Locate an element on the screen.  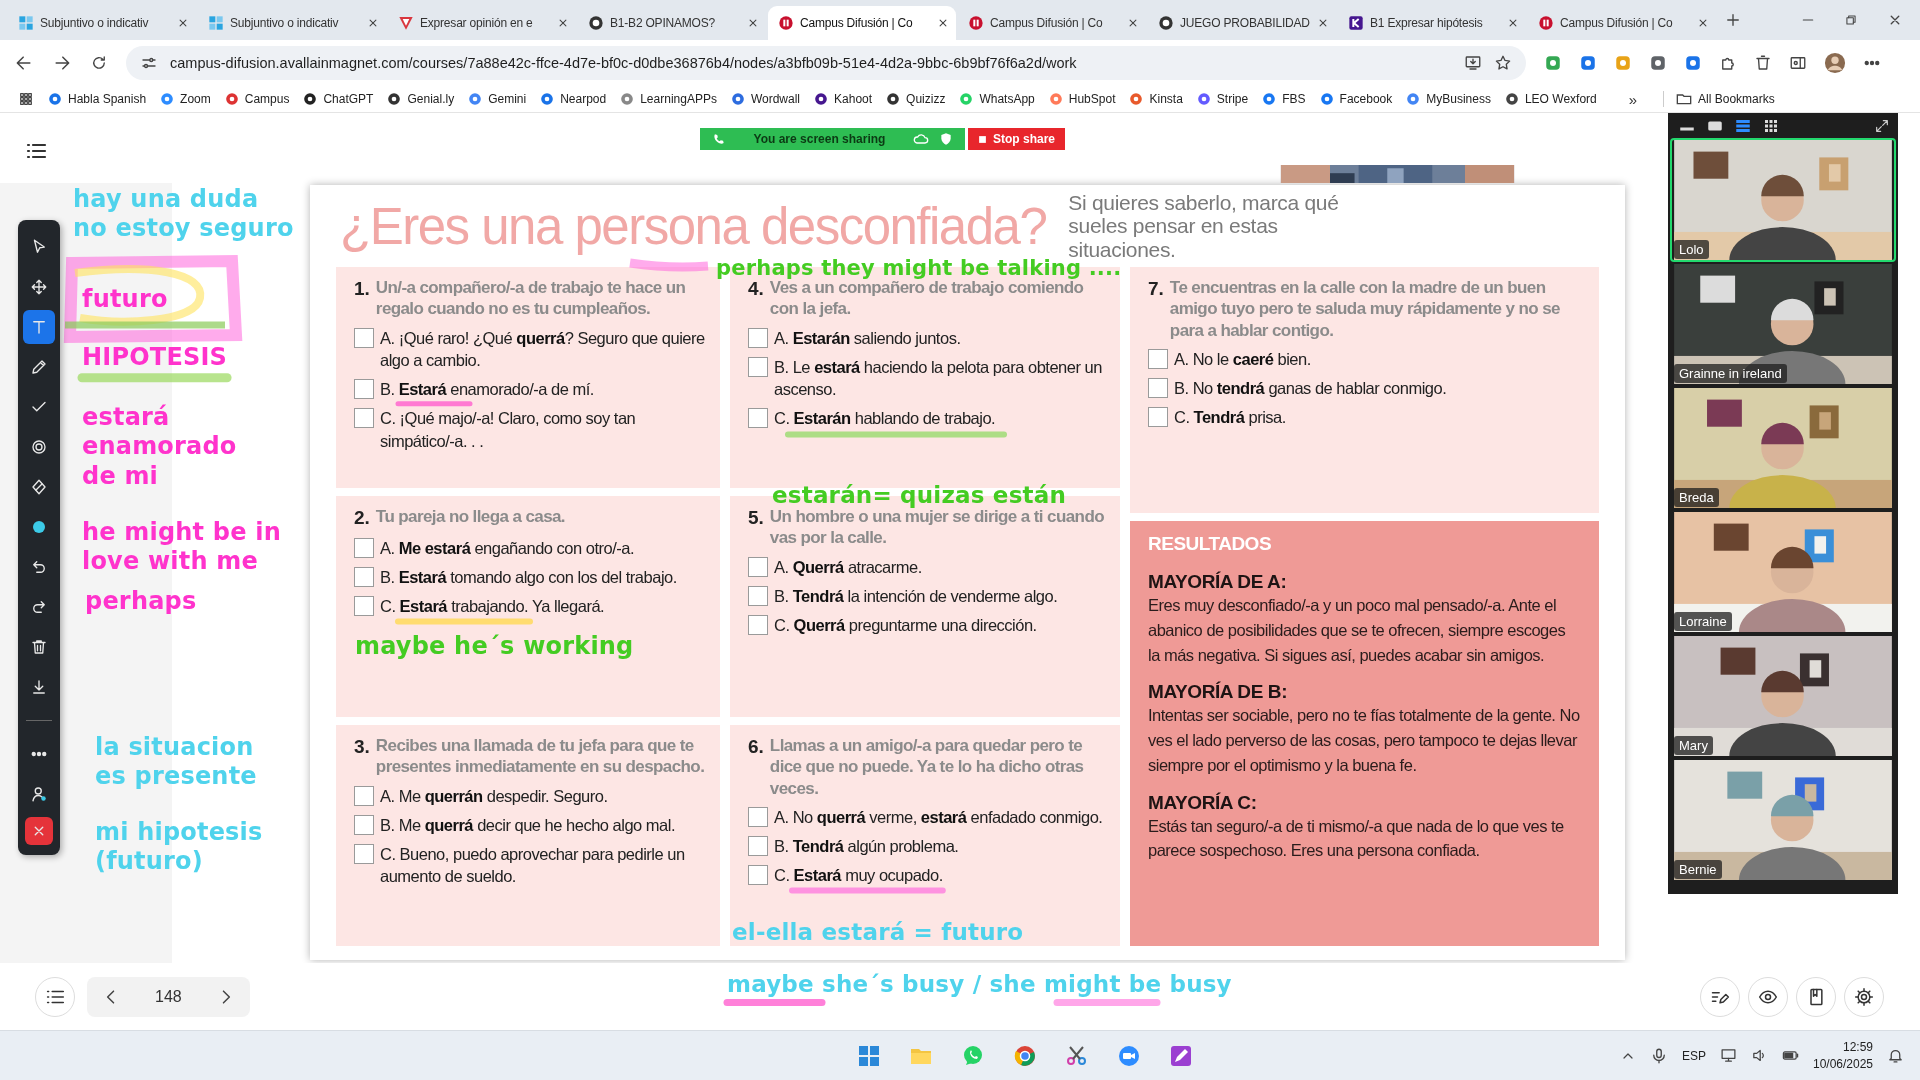
bookmark-link: Kahoot is located at coordinates (843, 99).